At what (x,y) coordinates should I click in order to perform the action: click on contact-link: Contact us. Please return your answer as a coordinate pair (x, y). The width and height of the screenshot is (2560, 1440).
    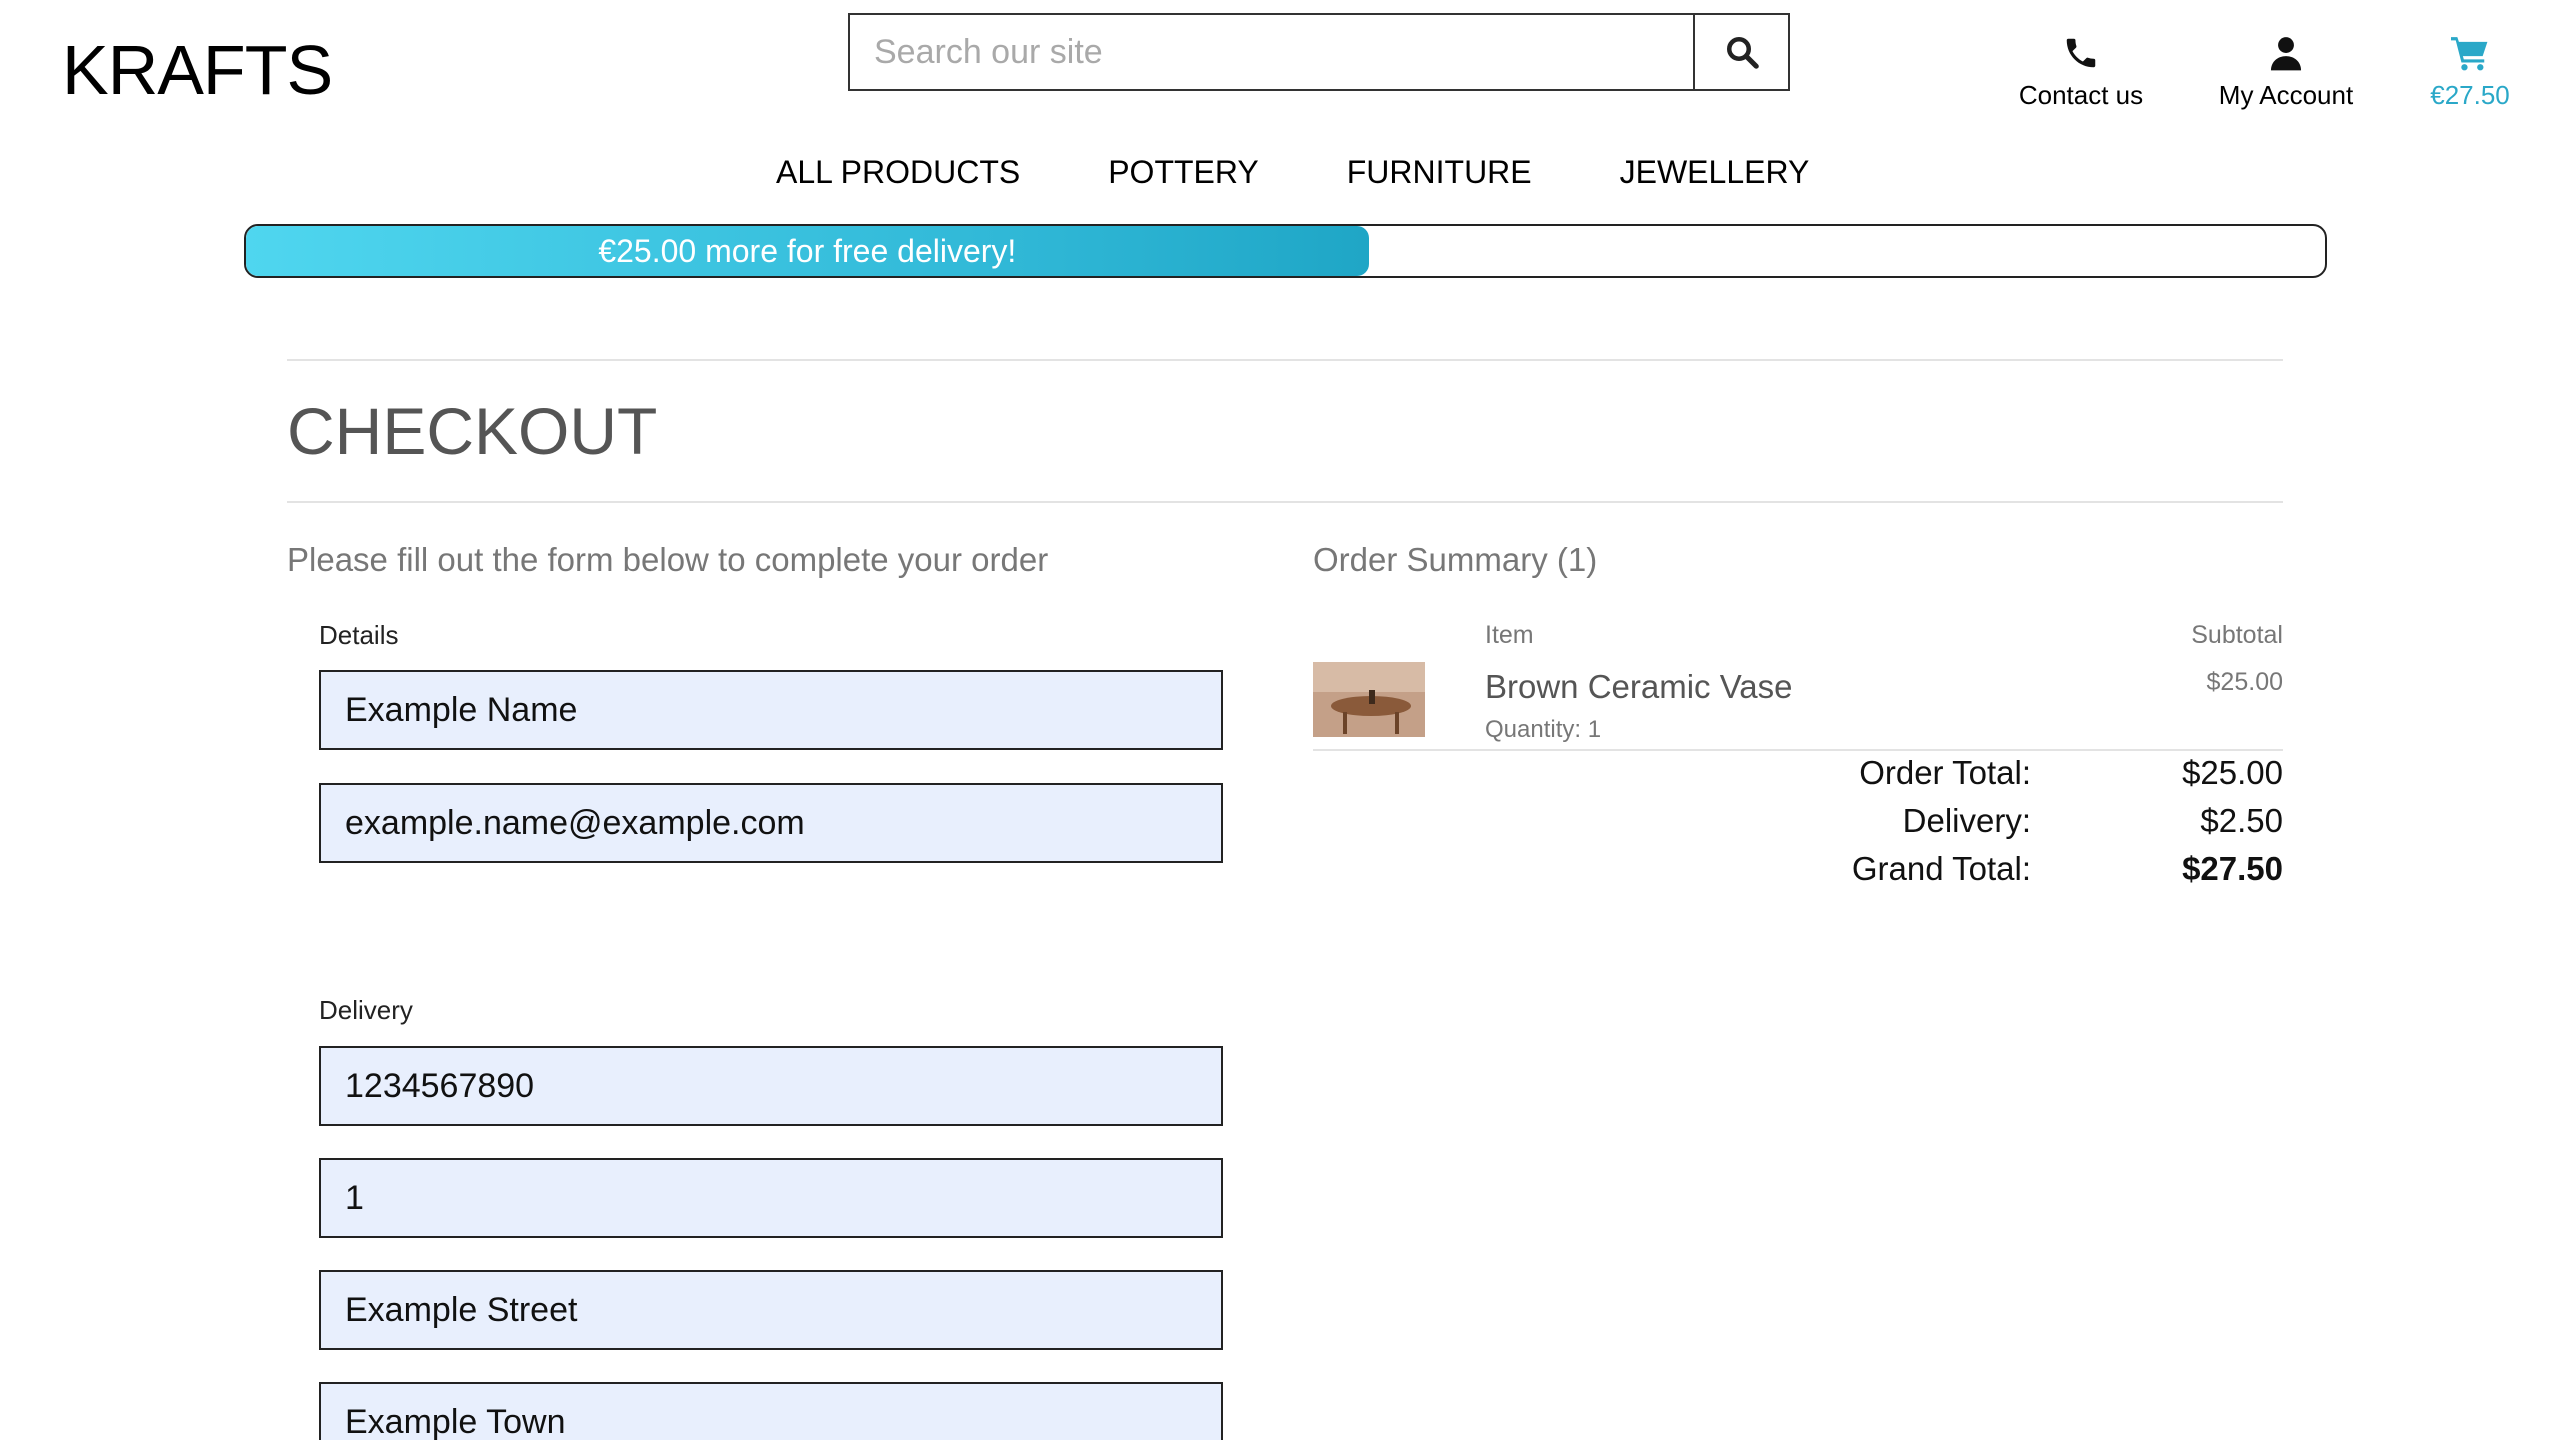
    Looking at the image, I should click on (2081, 72).